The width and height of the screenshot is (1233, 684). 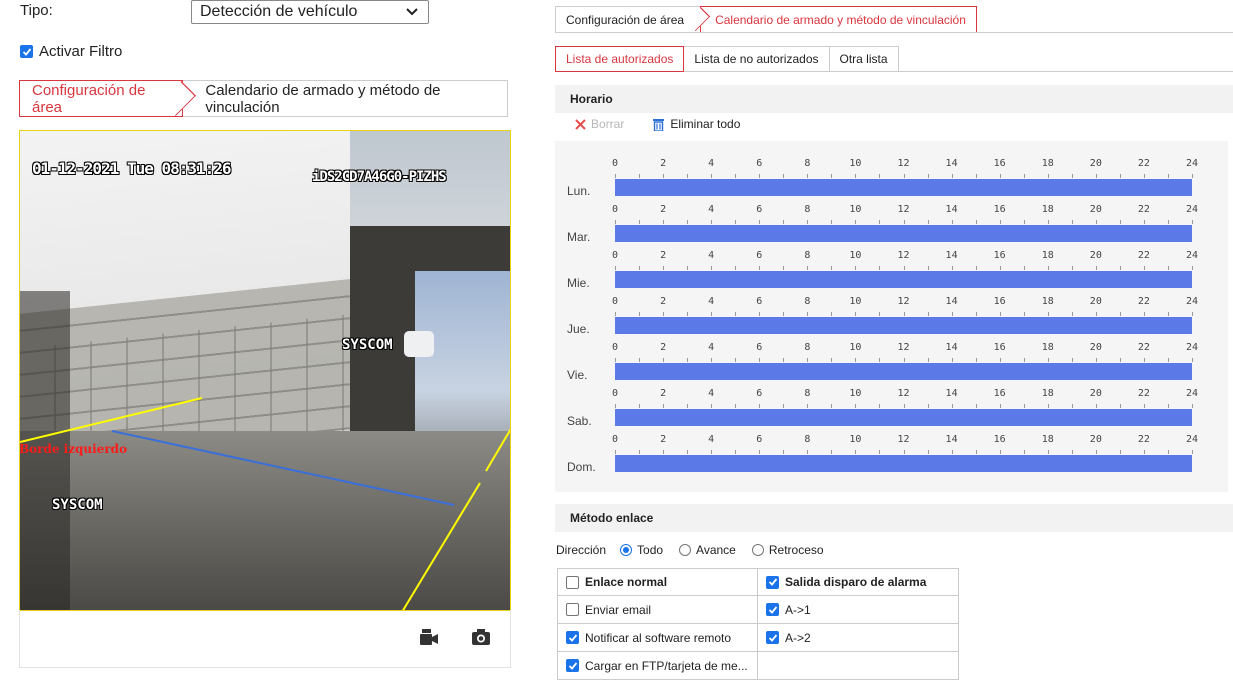 I want to click on schedule-day-row: 0 2 4 6 8 10 12 14 16 18 20 22 24 Dom., so click(x=891, y=457).